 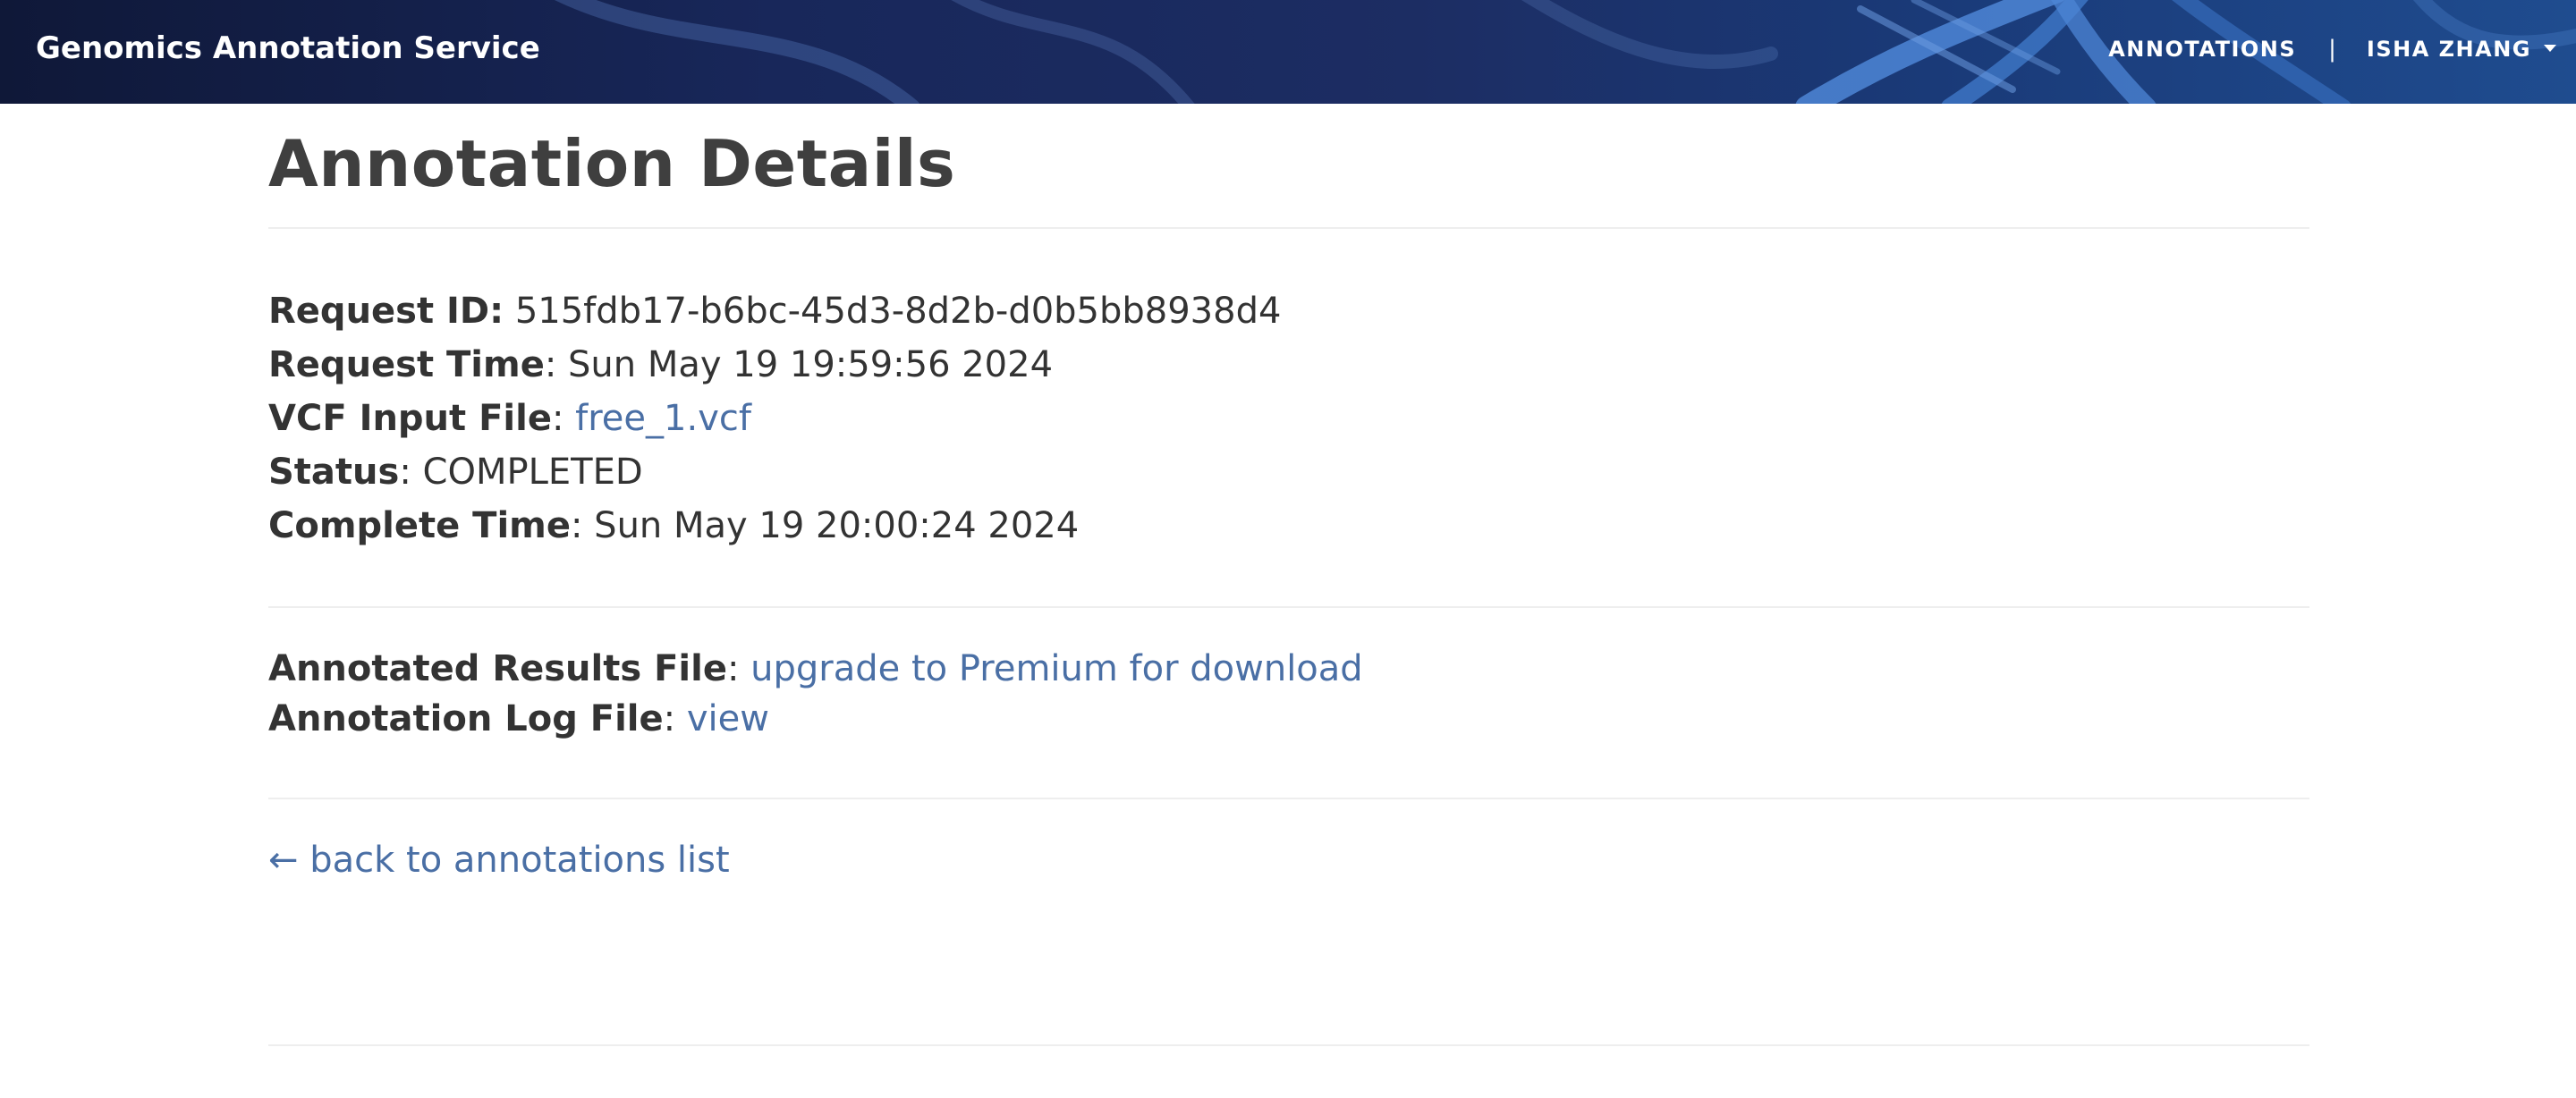 I want to click on log-file-row: Annotation Log File: view, so click(x=518, y=718).